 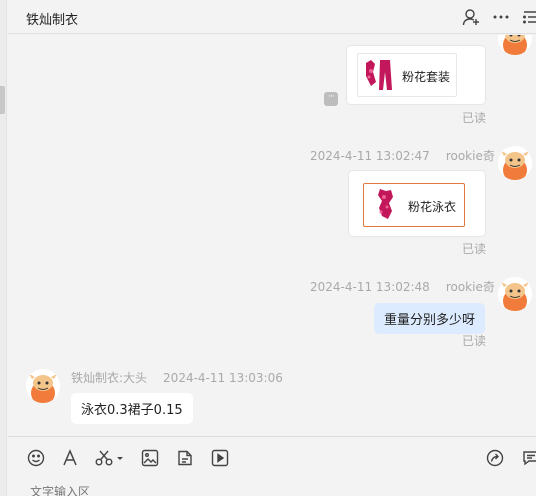 What do you see at coordinates (223, 378) in the screenshot?
I see `message-time: 2024-4-11 13:03:06` at bounding box center [223, 378].